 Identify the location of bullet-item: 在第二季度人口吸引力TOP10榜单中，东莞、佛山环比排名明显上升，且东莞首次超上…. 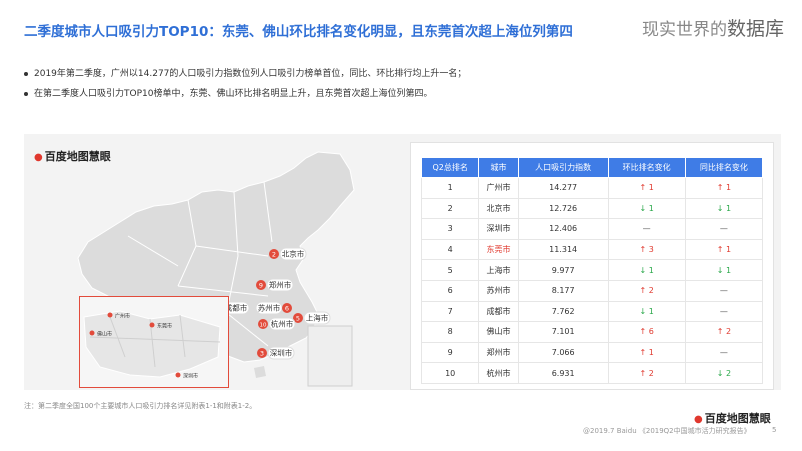
(244, 94).